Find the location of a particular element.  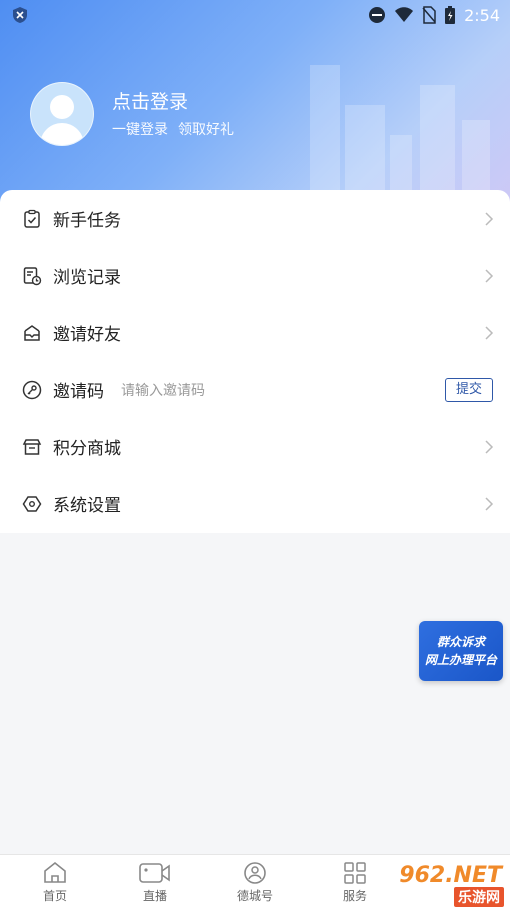

shield-icon is located at coordinates (20, 15).